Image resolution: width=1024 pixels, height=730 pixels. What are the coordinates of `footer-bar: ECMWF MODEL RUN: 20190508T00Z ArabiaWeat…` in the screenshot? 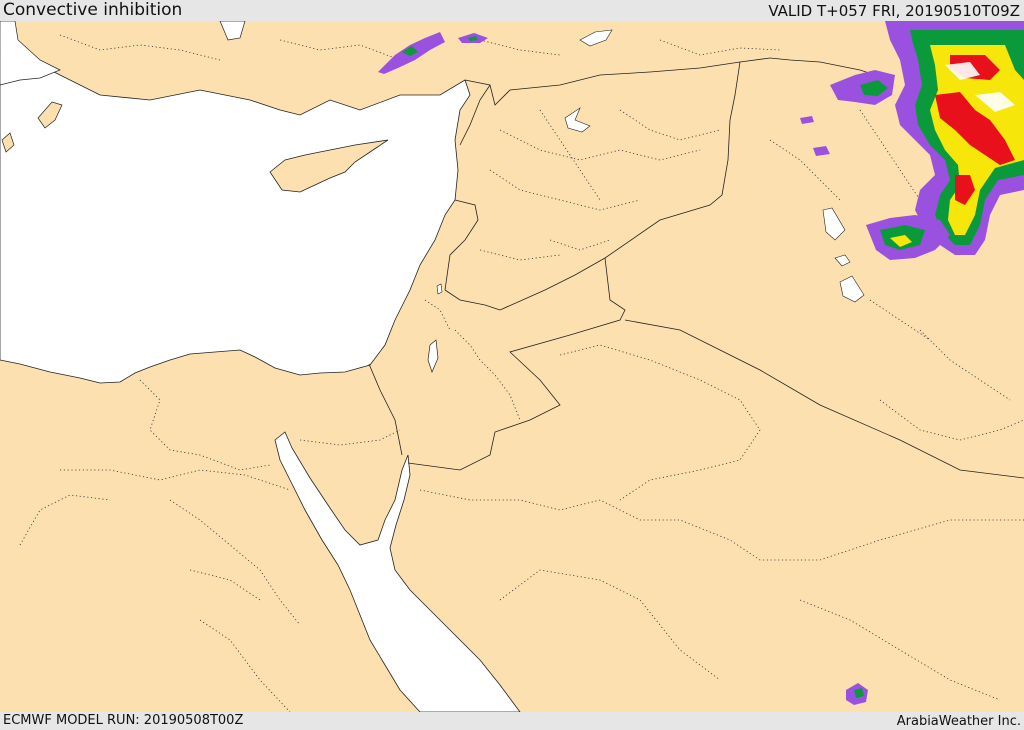 It's located at (512, 720).